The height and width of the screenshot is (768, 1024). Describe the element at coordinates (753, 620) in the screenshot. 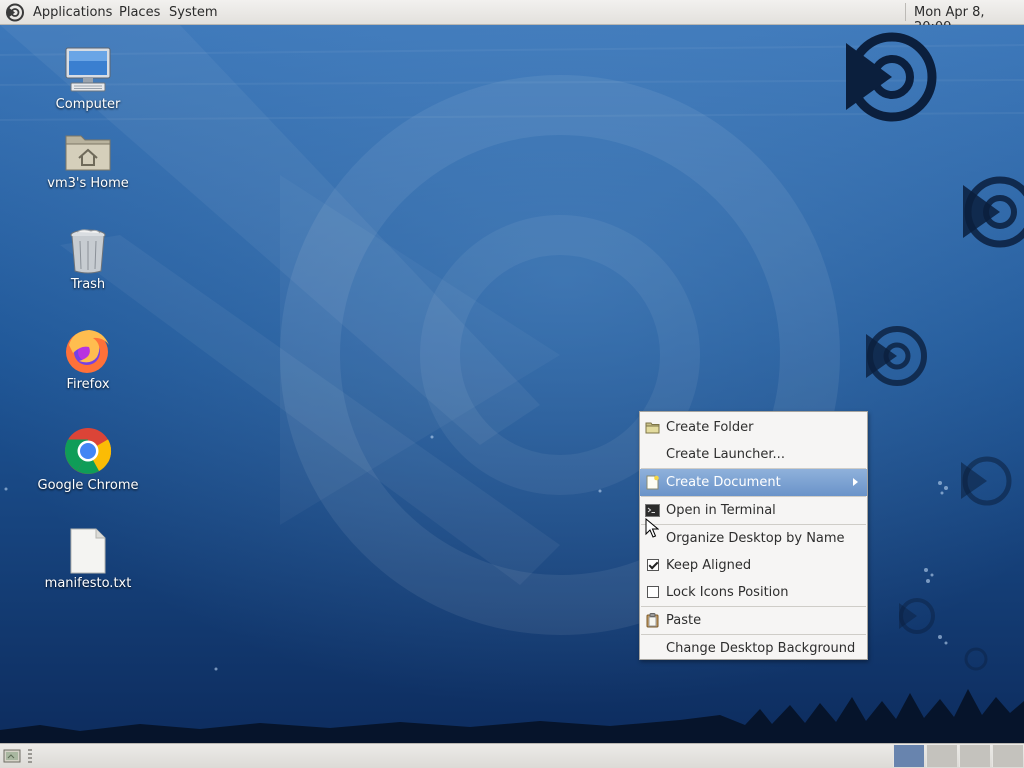

I see `menu-item-paste: Paste` at that location.